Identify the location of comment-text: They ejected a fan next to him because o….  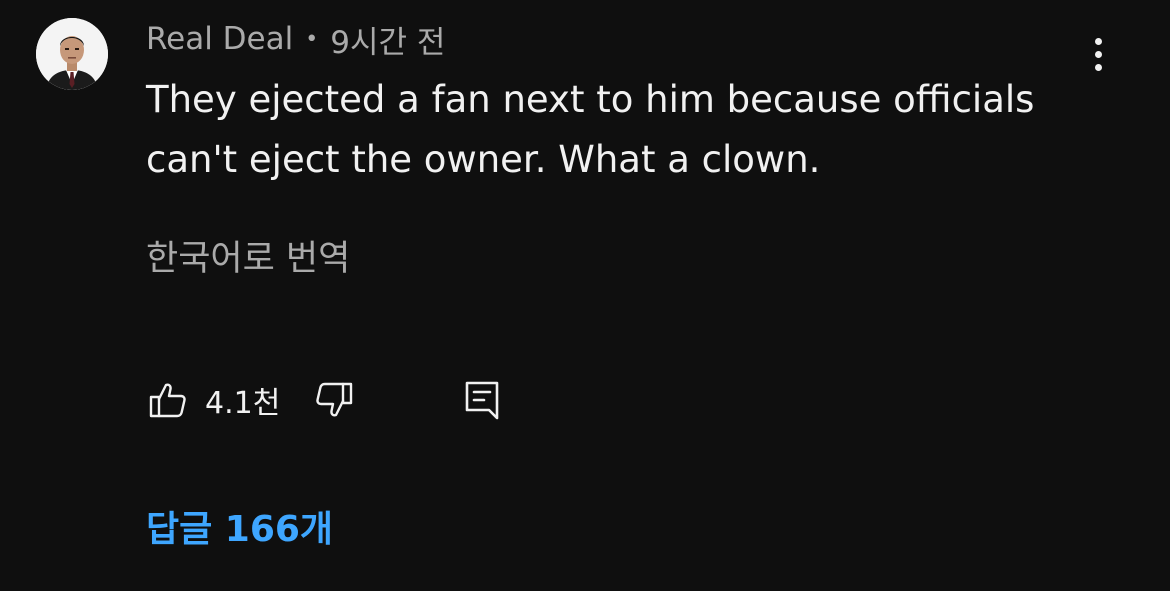
(590, 129).